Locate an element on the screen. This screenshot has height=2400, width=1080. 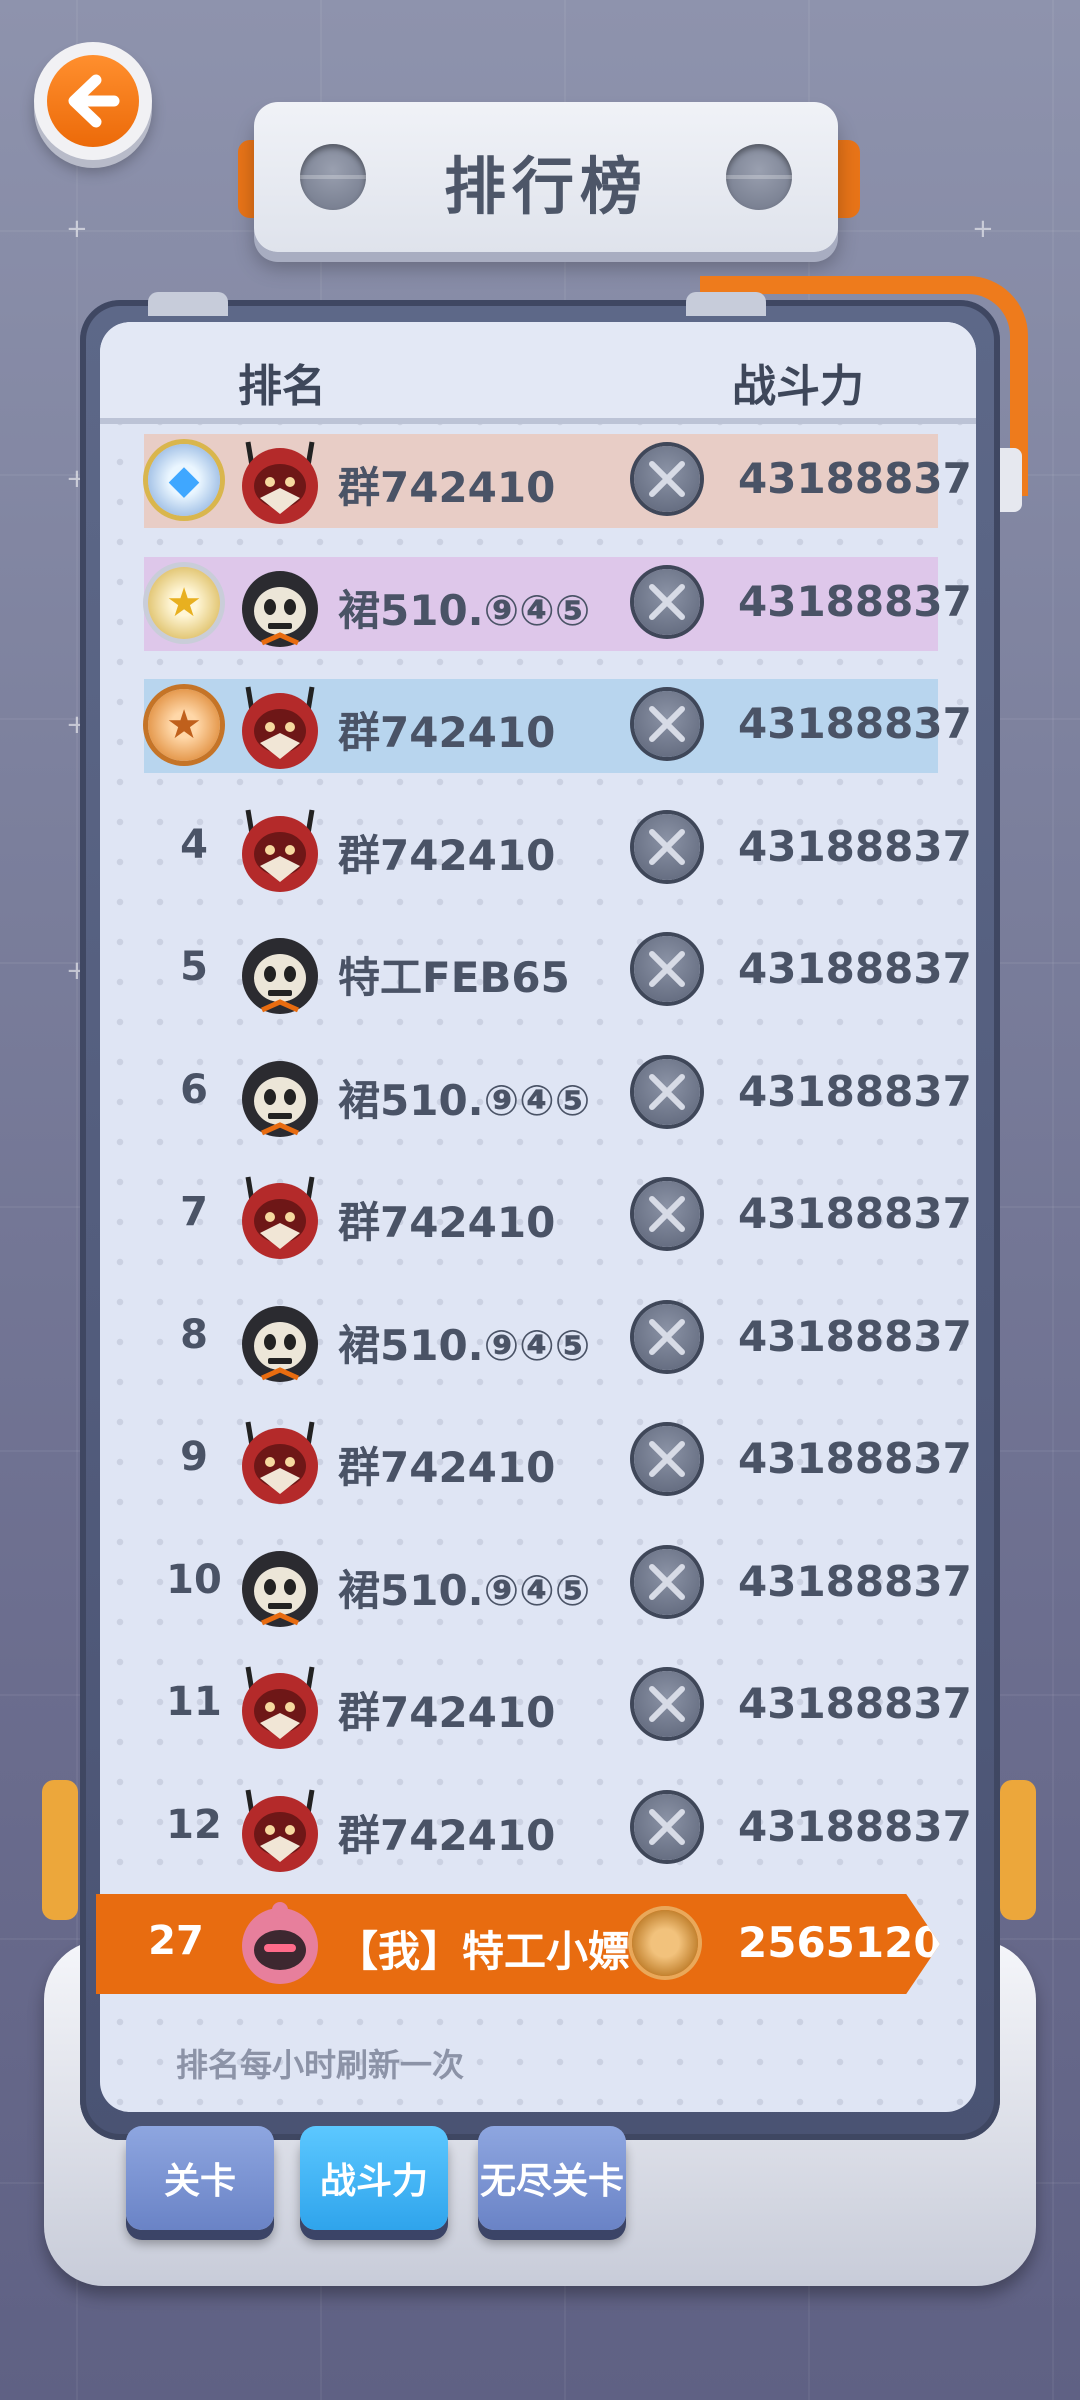
refresh-note: 排名每小时刷新一次 is located at coordinates (320, 2065).